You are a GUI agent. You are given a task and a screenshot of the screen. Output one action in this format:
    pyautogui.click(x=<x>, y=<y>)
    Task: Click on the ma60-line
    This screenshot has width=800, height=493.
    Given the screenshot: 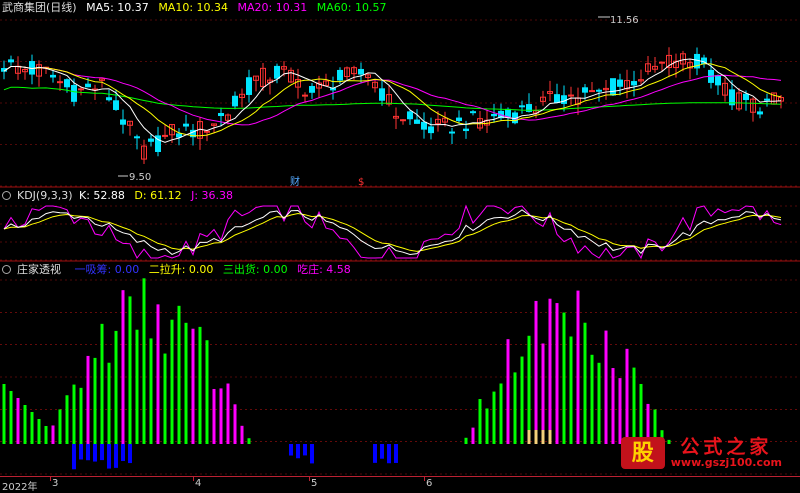 What is the action you would take?
    pyautogui.click(x=392, y=98)
    